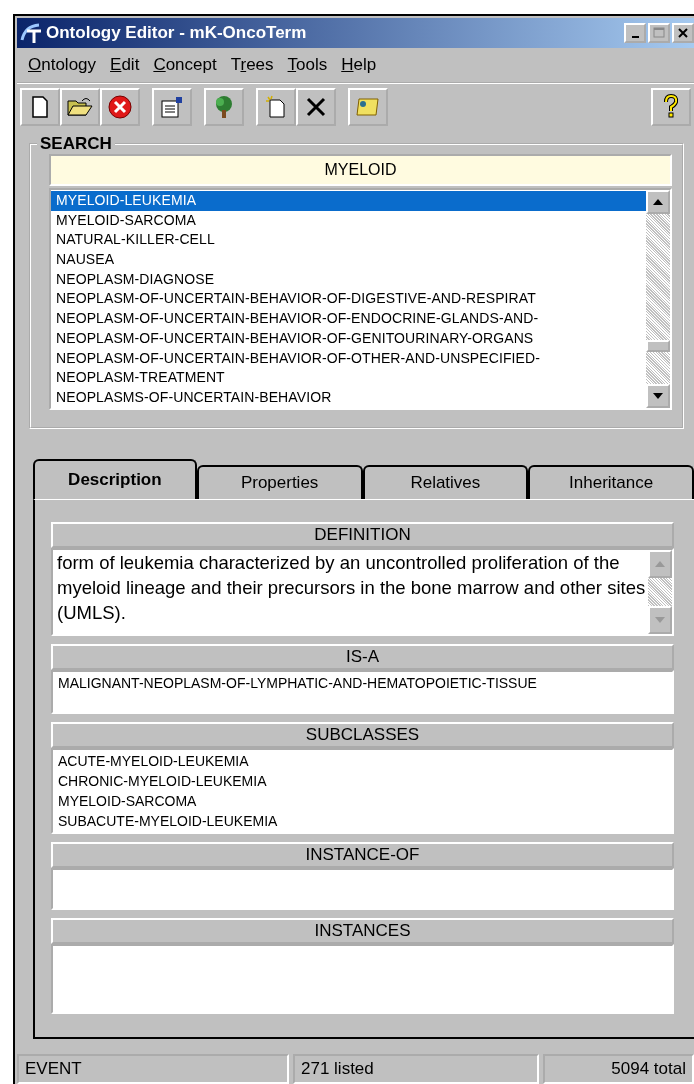 The height and width of the screenshot is (1084, 694). Describe the element at coordinates (348, 279) in the screenshot. I see `list-item: NEOPLASM-DIAGNOSE` at that location.